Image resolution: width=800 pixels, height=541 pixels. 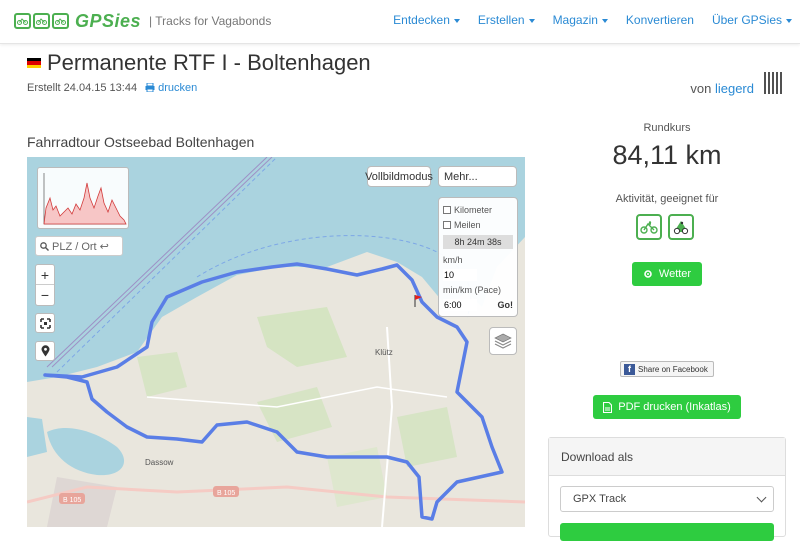 I want to click on pace-input, so click(x=460, y=304).